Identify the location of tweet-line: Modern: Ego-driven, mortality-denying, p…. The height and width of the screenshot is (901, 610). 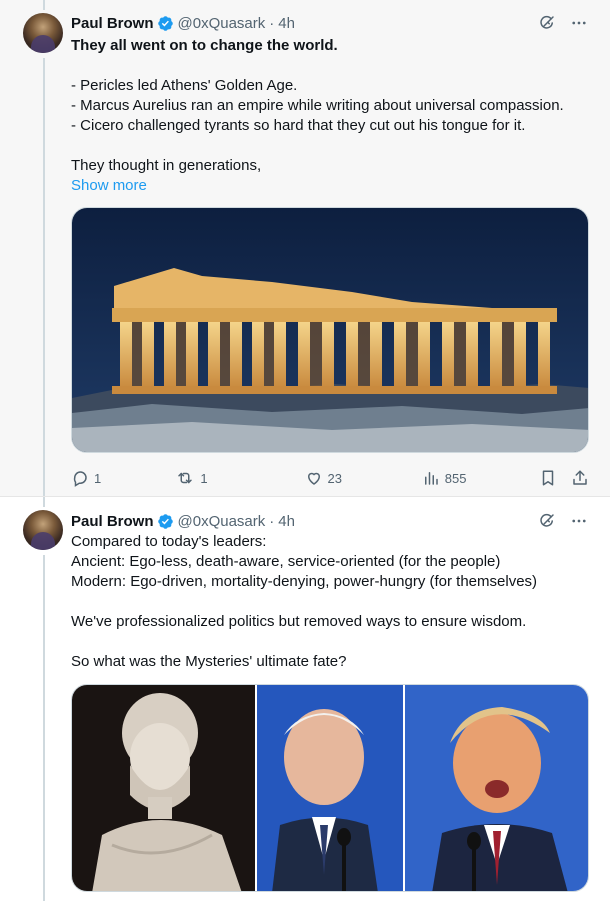
(304, 581).